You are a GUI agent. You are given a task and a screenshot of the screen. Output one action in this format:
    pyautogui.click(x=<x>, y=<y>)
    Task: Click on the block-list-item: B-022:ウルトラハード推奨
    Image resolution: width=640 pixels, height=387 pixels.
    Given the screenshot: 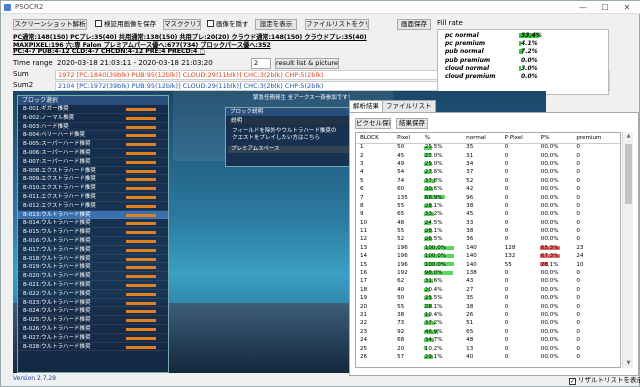 What is the action you would take?
    pyautogui.click(x=93, y=294)
    